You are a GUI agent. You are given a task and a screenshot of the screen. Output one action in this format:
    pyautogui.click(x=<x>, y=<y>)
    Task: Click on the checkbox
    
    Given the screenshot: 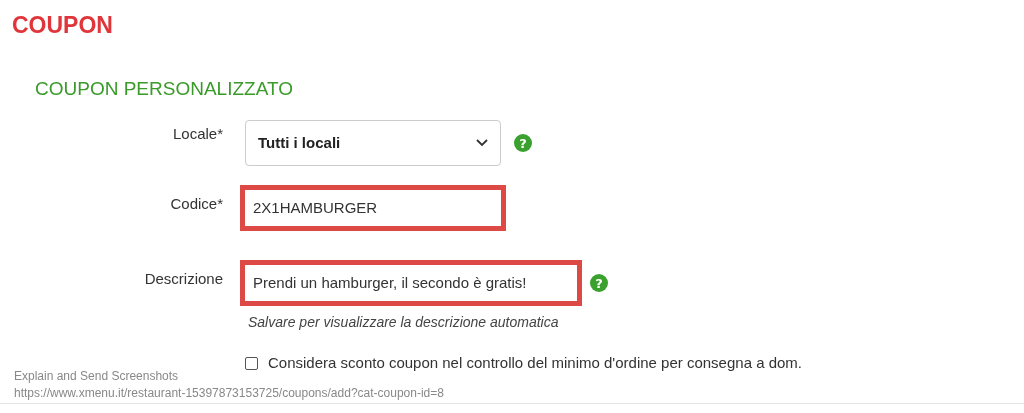 What is the action you would take?
    pyautogui.click(x=251, y=363)
    